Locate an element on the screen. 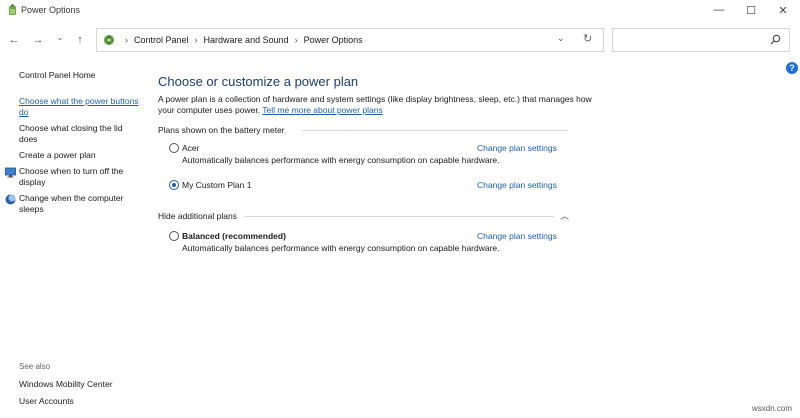  watermark: wsxdn.com is located at coordinates (772, 408).